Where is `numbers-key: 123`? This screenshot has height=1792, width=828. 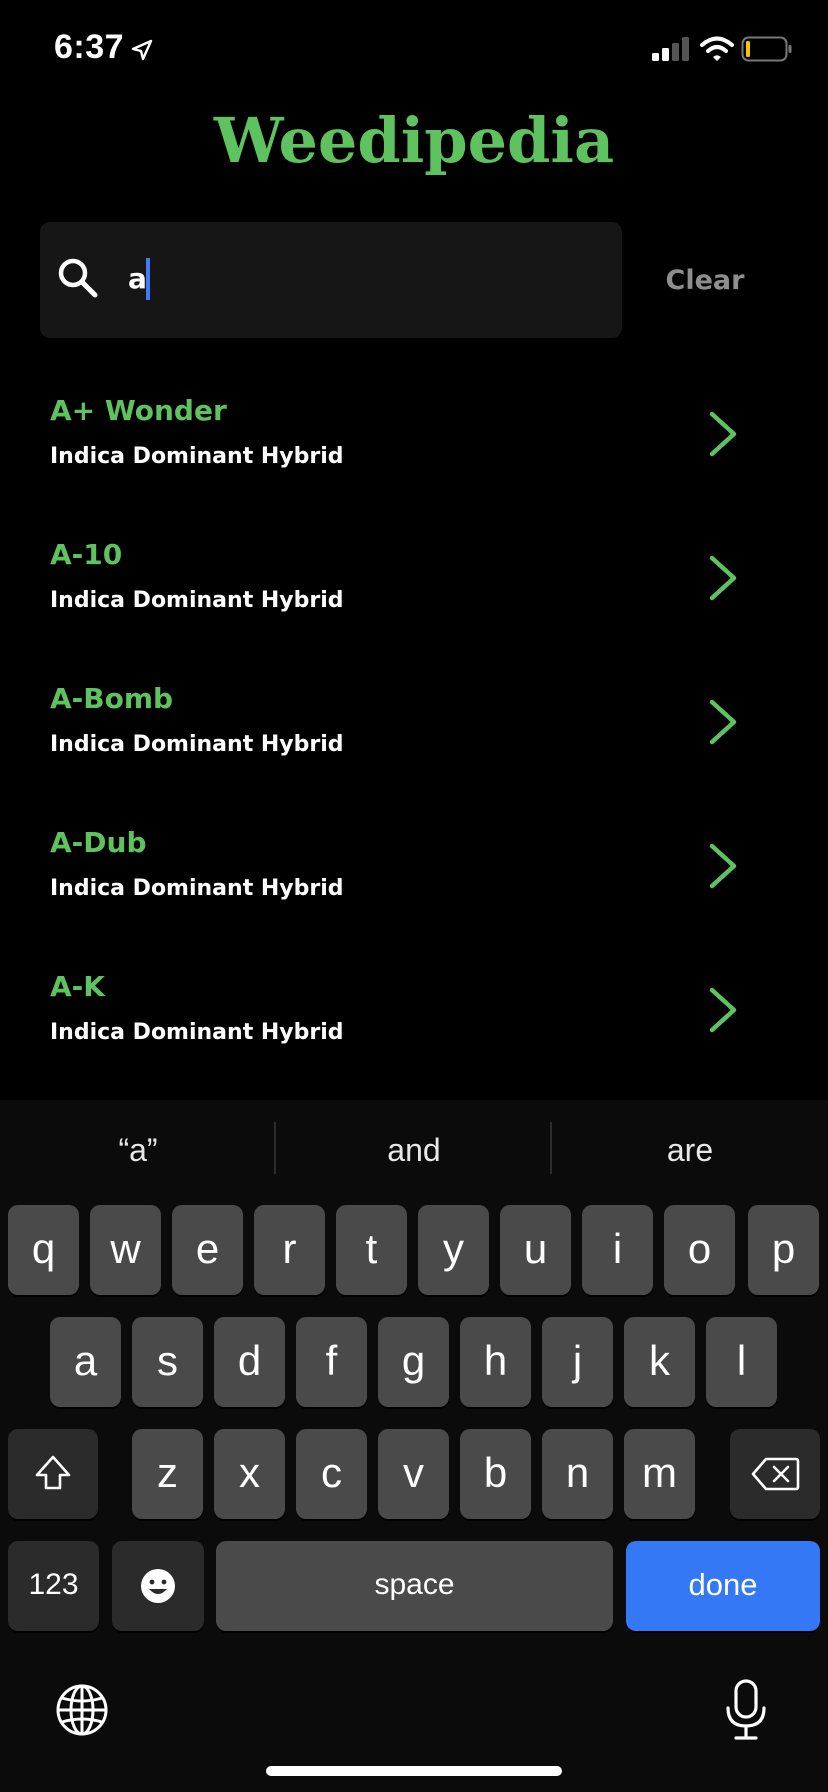
numbers-key: 123 is located at coordinates (53, 1586).